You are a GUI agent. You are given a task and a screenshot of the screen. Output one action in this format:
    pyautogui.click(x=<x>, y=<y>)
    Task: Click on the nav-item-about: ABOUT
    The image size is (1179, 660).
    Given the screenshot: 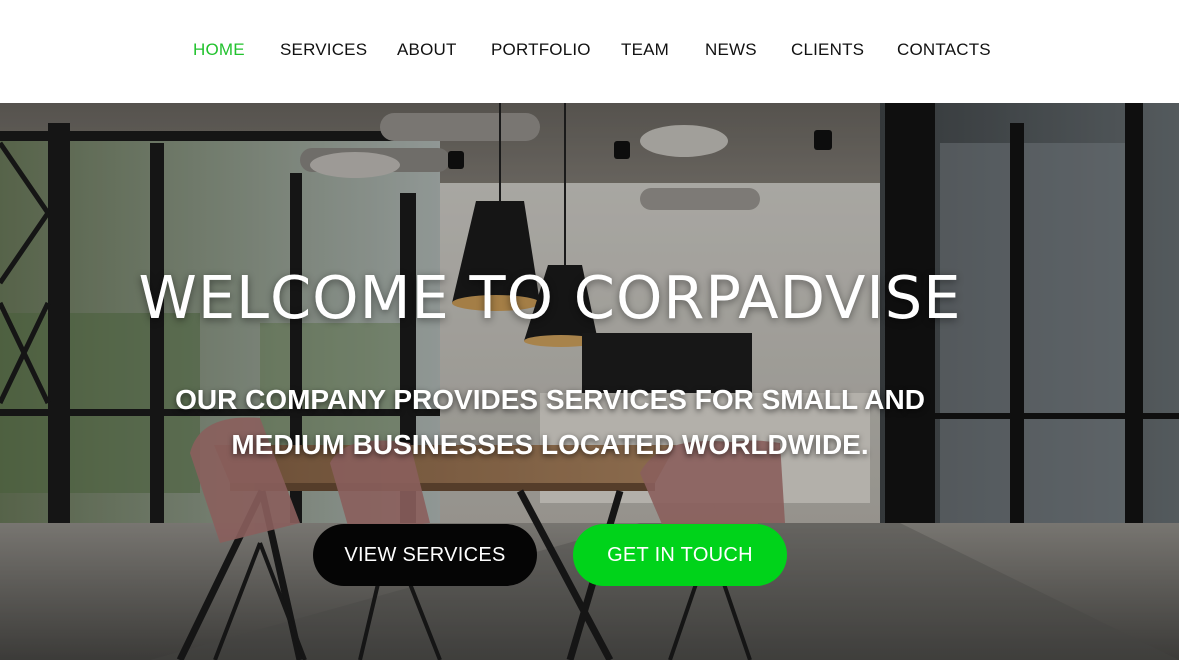 What is the action you would take?
    pyautogui.click(x=427, y=50)
    